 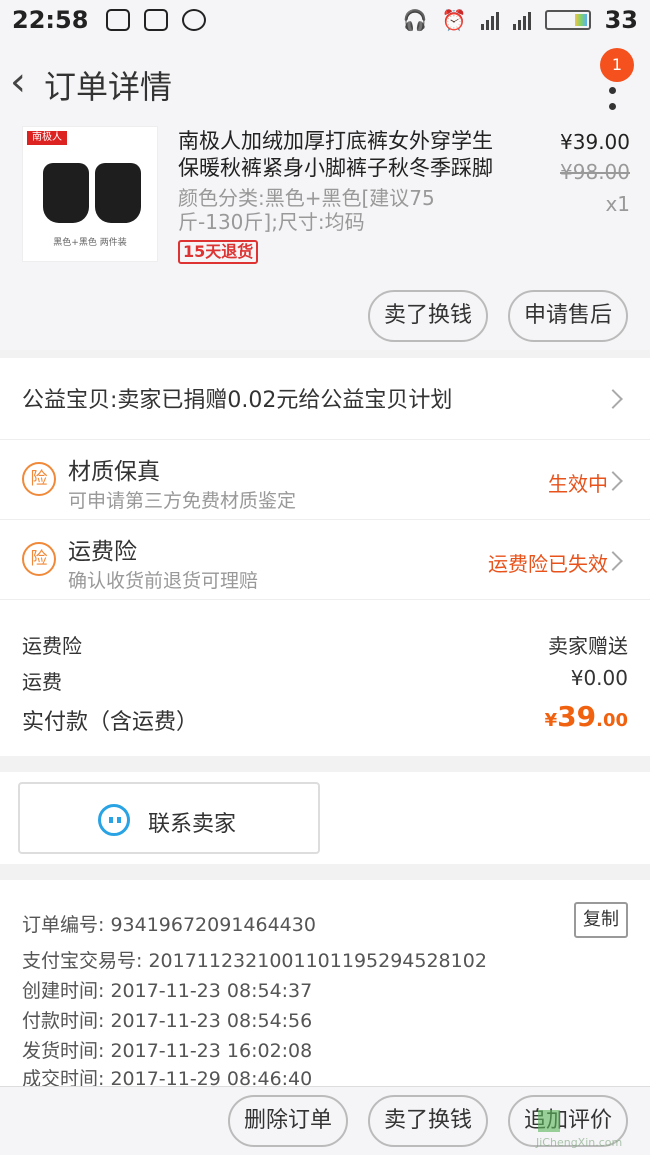 What do you see at coordinates (595, 142) in the screenshot?
I see `product-price: ¥39.00` at bounding box center [595, 142].